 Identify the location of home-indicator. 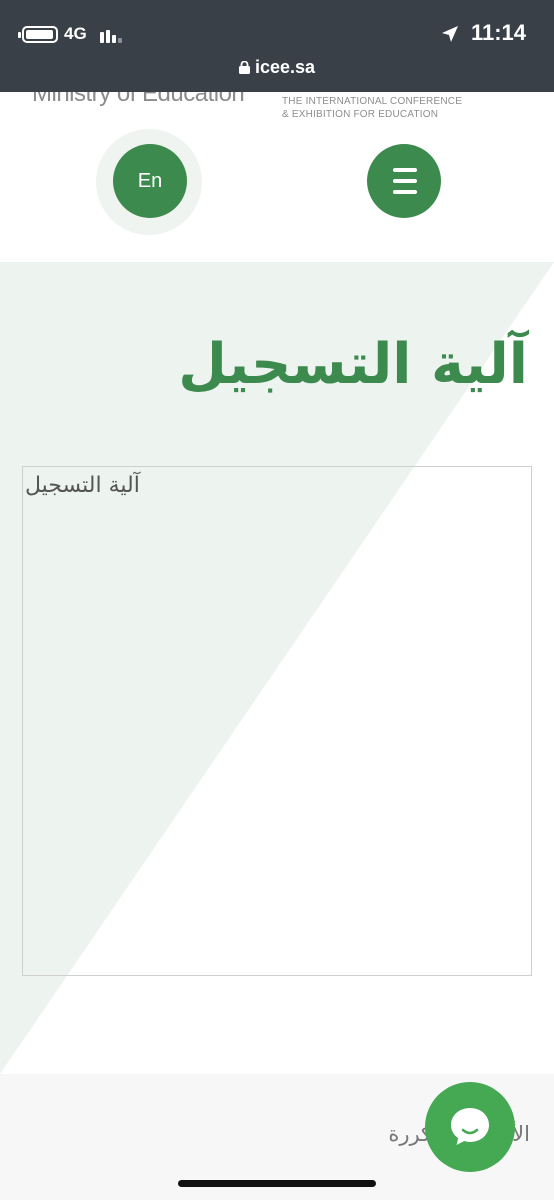
(277, 1183).